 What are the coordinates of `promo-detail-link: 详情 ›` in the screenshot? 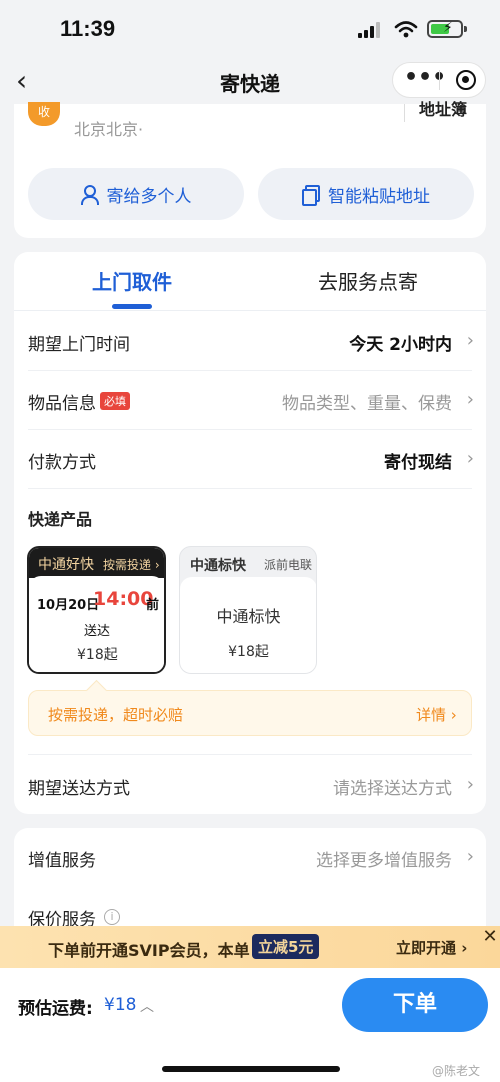 It's located at (436, 714).